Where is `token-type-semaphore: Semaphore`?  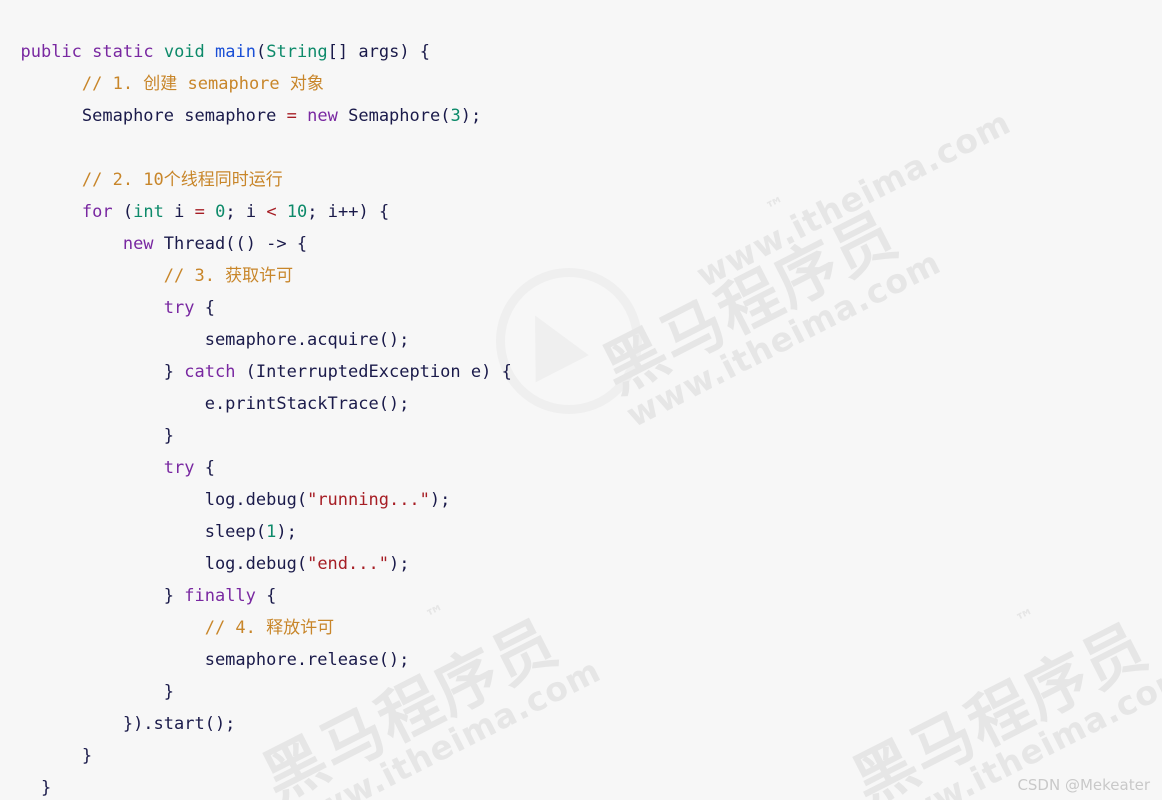 token-type-semaphore: Semaphore is located at coordinates (128, 116).